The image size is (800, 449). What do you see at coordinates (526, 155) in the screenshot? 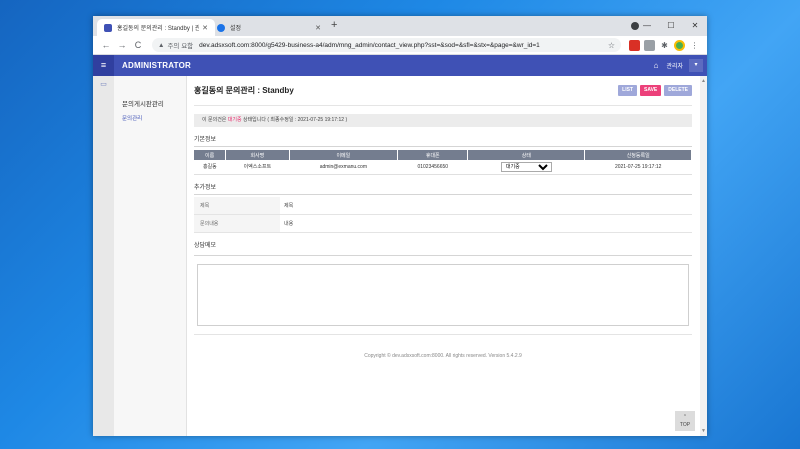
I see `column-header: 상태` at bounding box center [526, 155].